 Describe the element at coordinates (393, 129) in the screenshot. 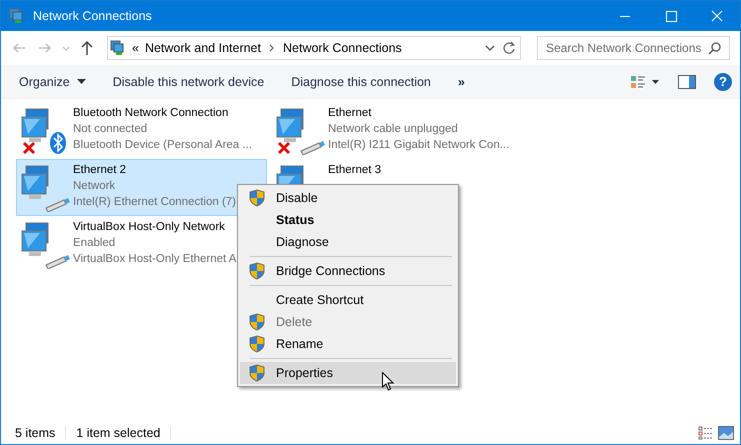

I see `connection-status: Network cable unplugged` at that location.